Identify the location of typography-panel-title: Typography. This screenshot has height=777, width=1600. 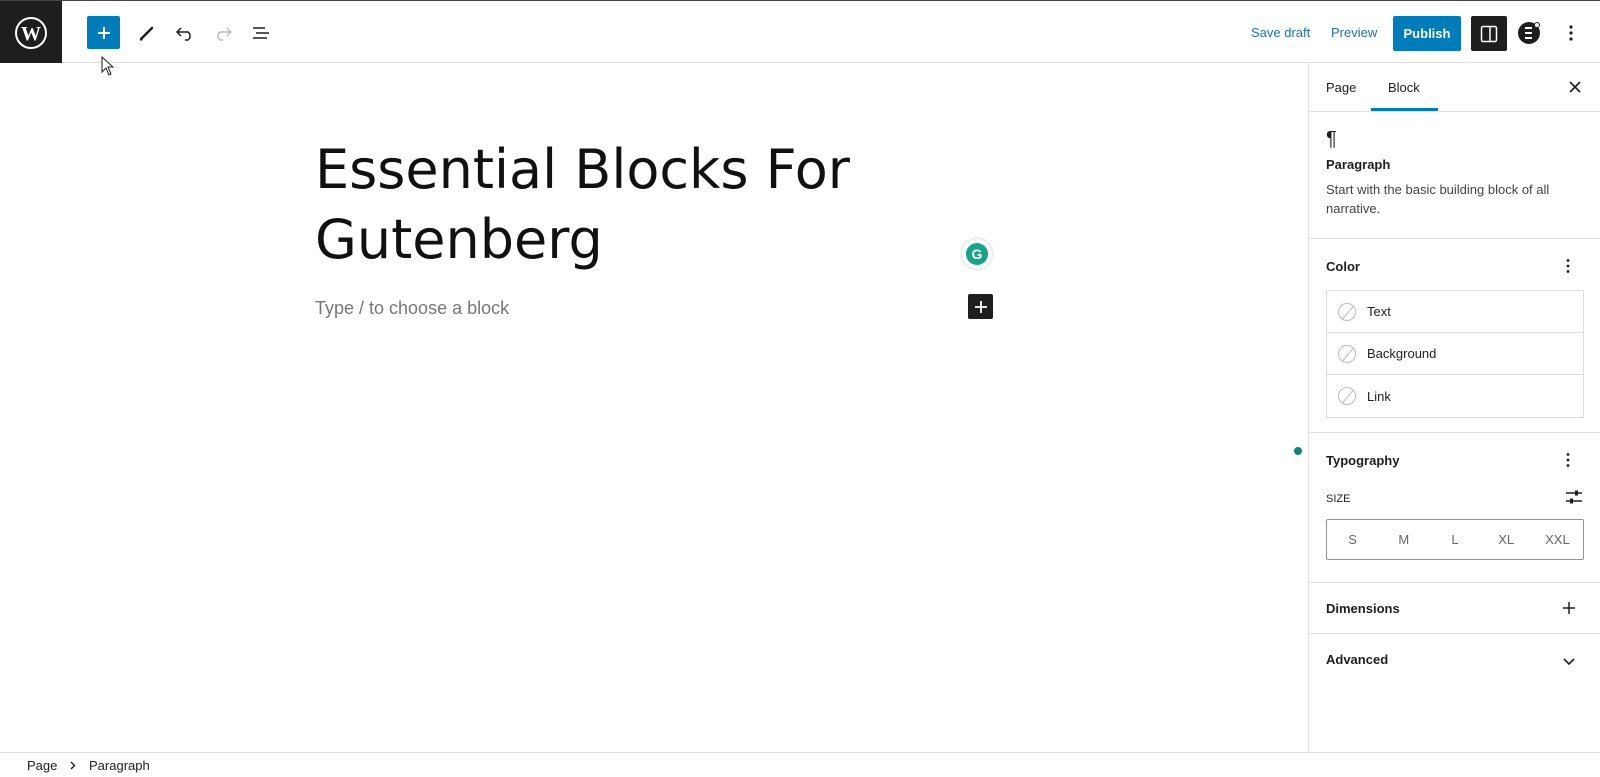
(1363, 460).